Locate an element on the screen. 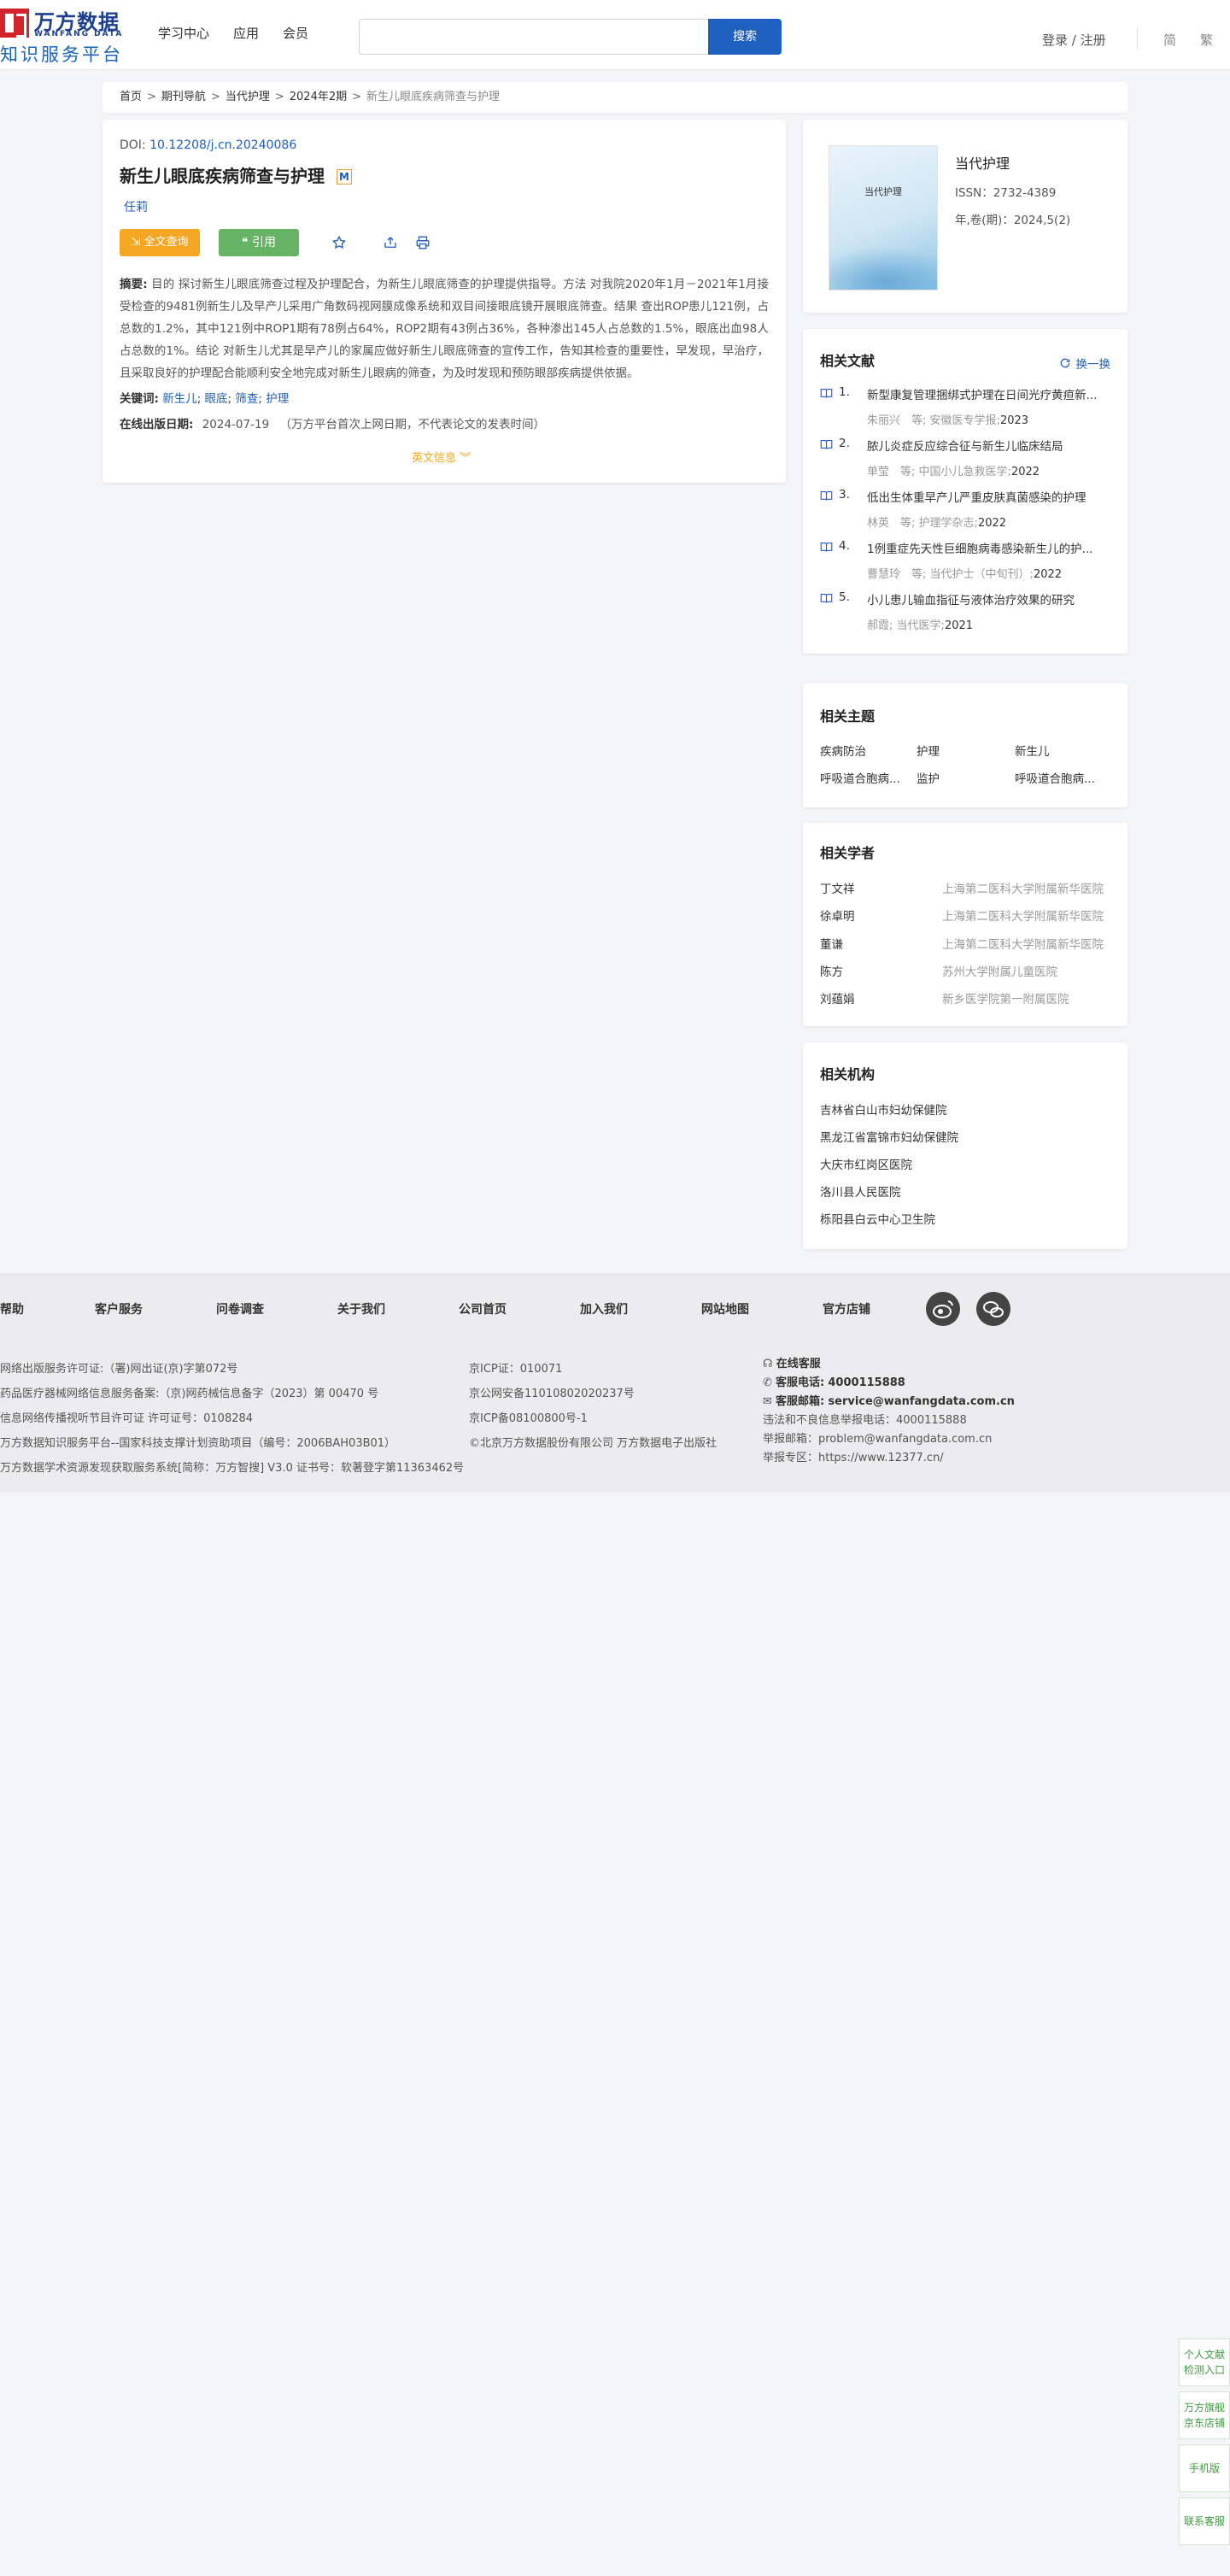  star-icon is located at coordinates (339, 242).